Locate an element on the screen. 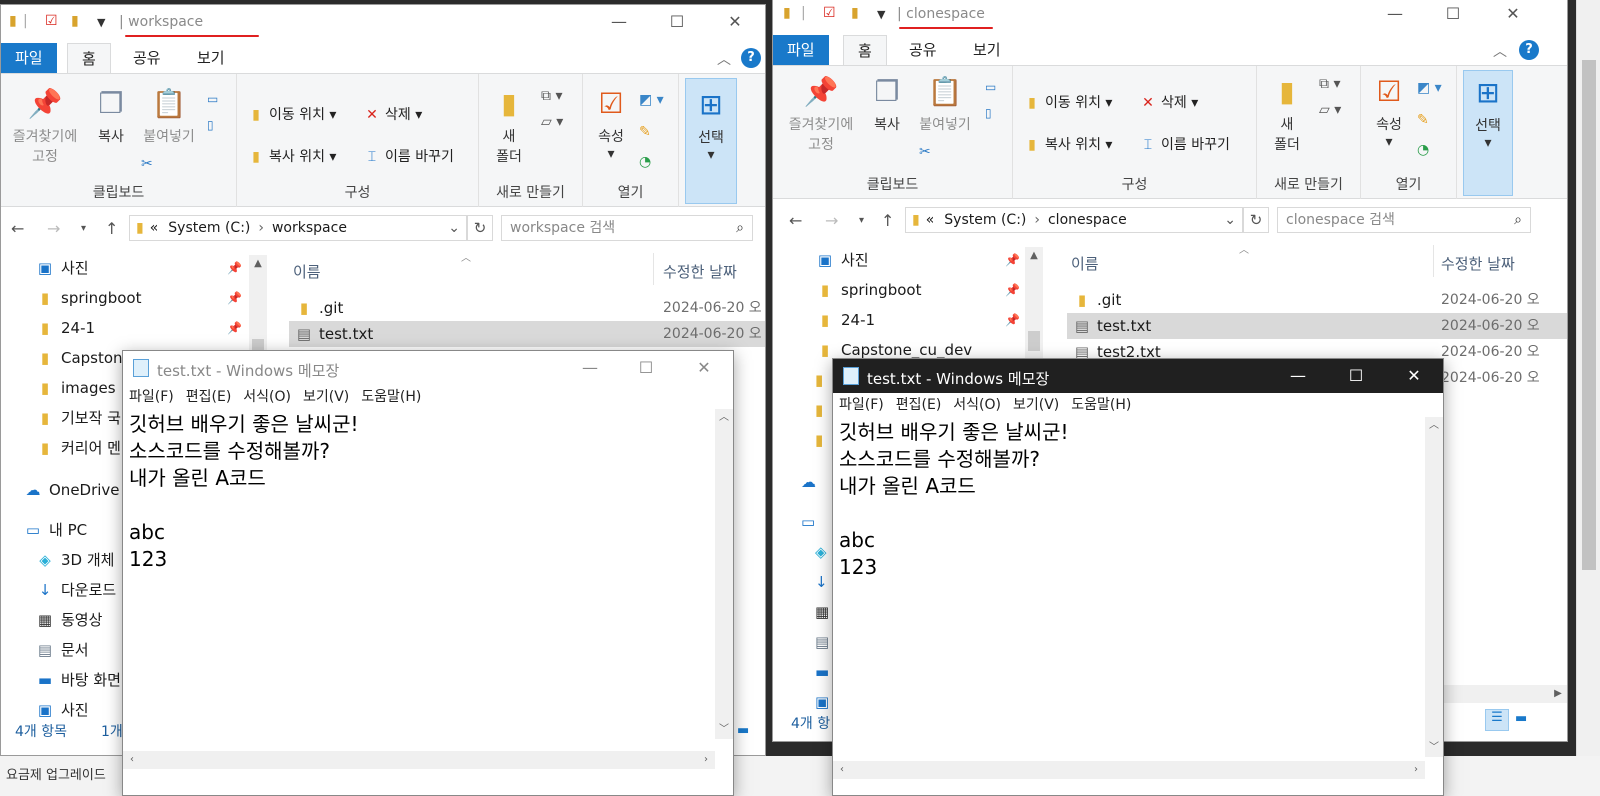 This screenshot has height=796, width=1600. delete-button: ✕ 삭제 ▾ is located at coordinates (392, 114).